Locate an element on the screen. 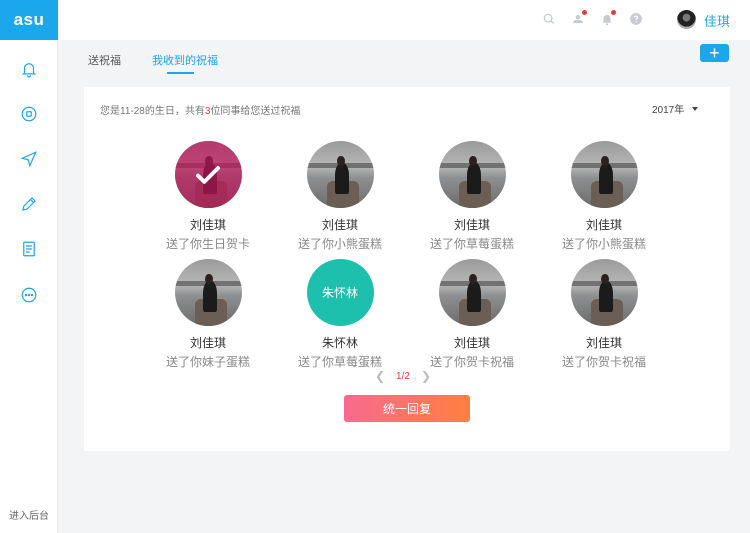  search-button is located at coordinates (549, 19).